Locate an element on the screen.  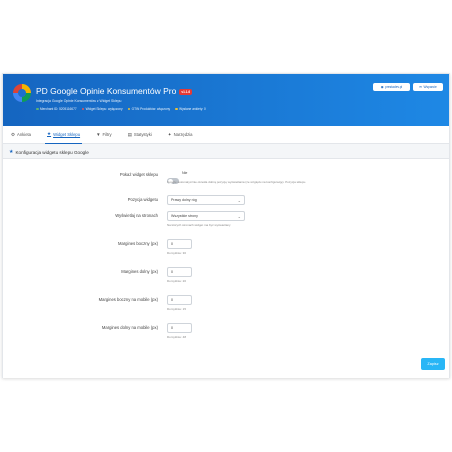
show-widget-value: Nie is located at coordinates (185, 173).